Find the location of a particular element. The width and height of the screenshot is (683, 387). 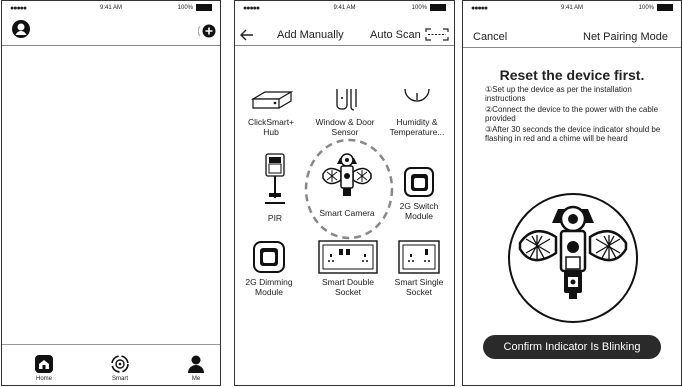

device-label: Smart Single Socket is located at coordinates (419, 287).